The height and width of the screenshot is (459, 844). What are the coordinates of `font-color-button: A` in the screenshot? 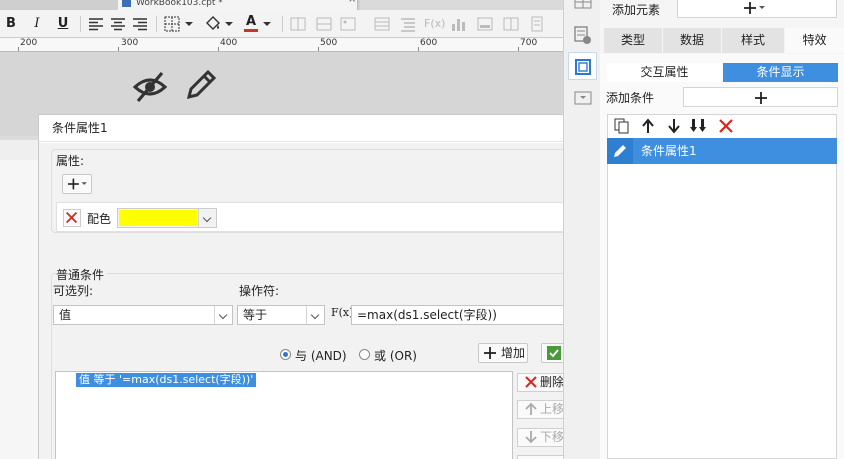 It's located at (251, 22).